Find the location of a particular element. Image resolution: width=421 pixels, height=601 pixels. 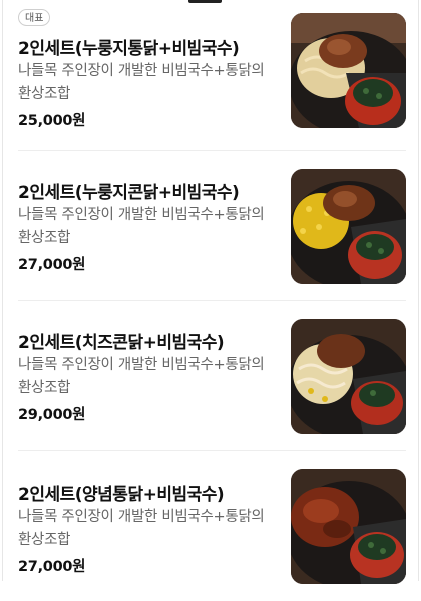

representative-badge: 대표 is located at coordinates (34, 17).